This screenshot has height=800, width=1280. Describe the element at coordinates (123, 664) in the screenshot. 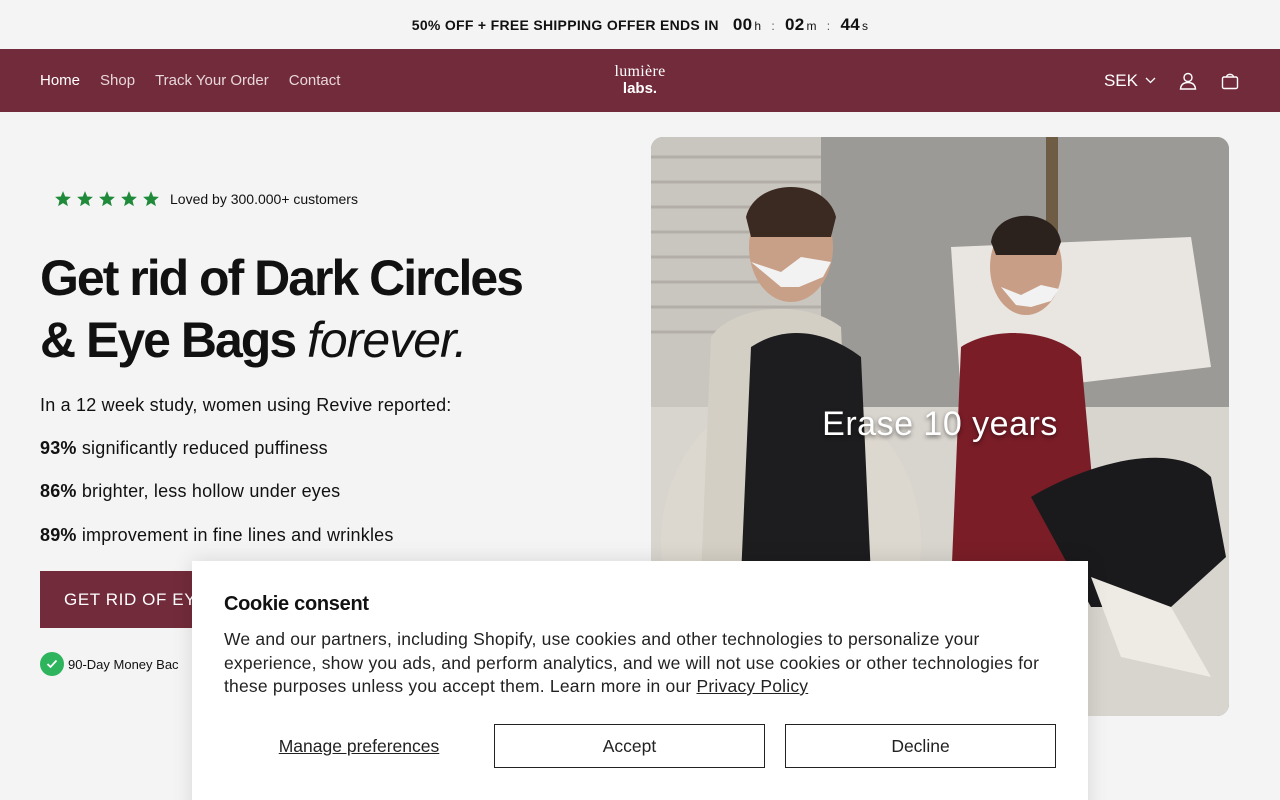

I see `guarantee-text: 90-Day Money Bac` at that location.